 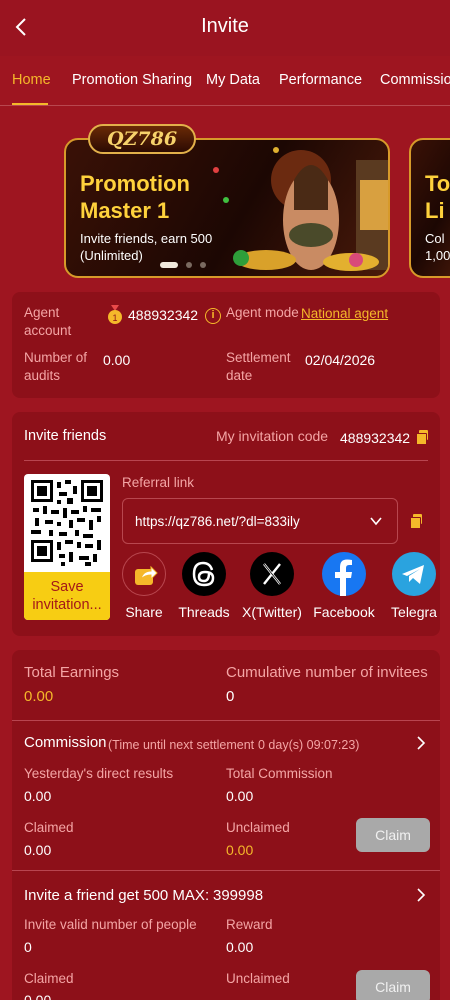 I want to click on claim-commission-button: Claim, so click(x=393, y=835).